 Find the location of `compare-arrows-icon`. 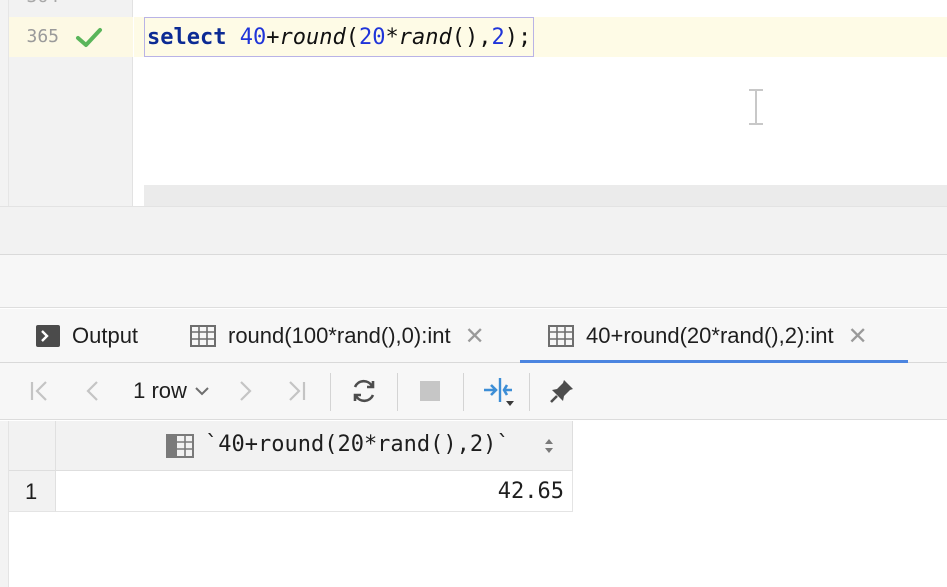

compare-arrows-icon is located at coordinates (499, 392).